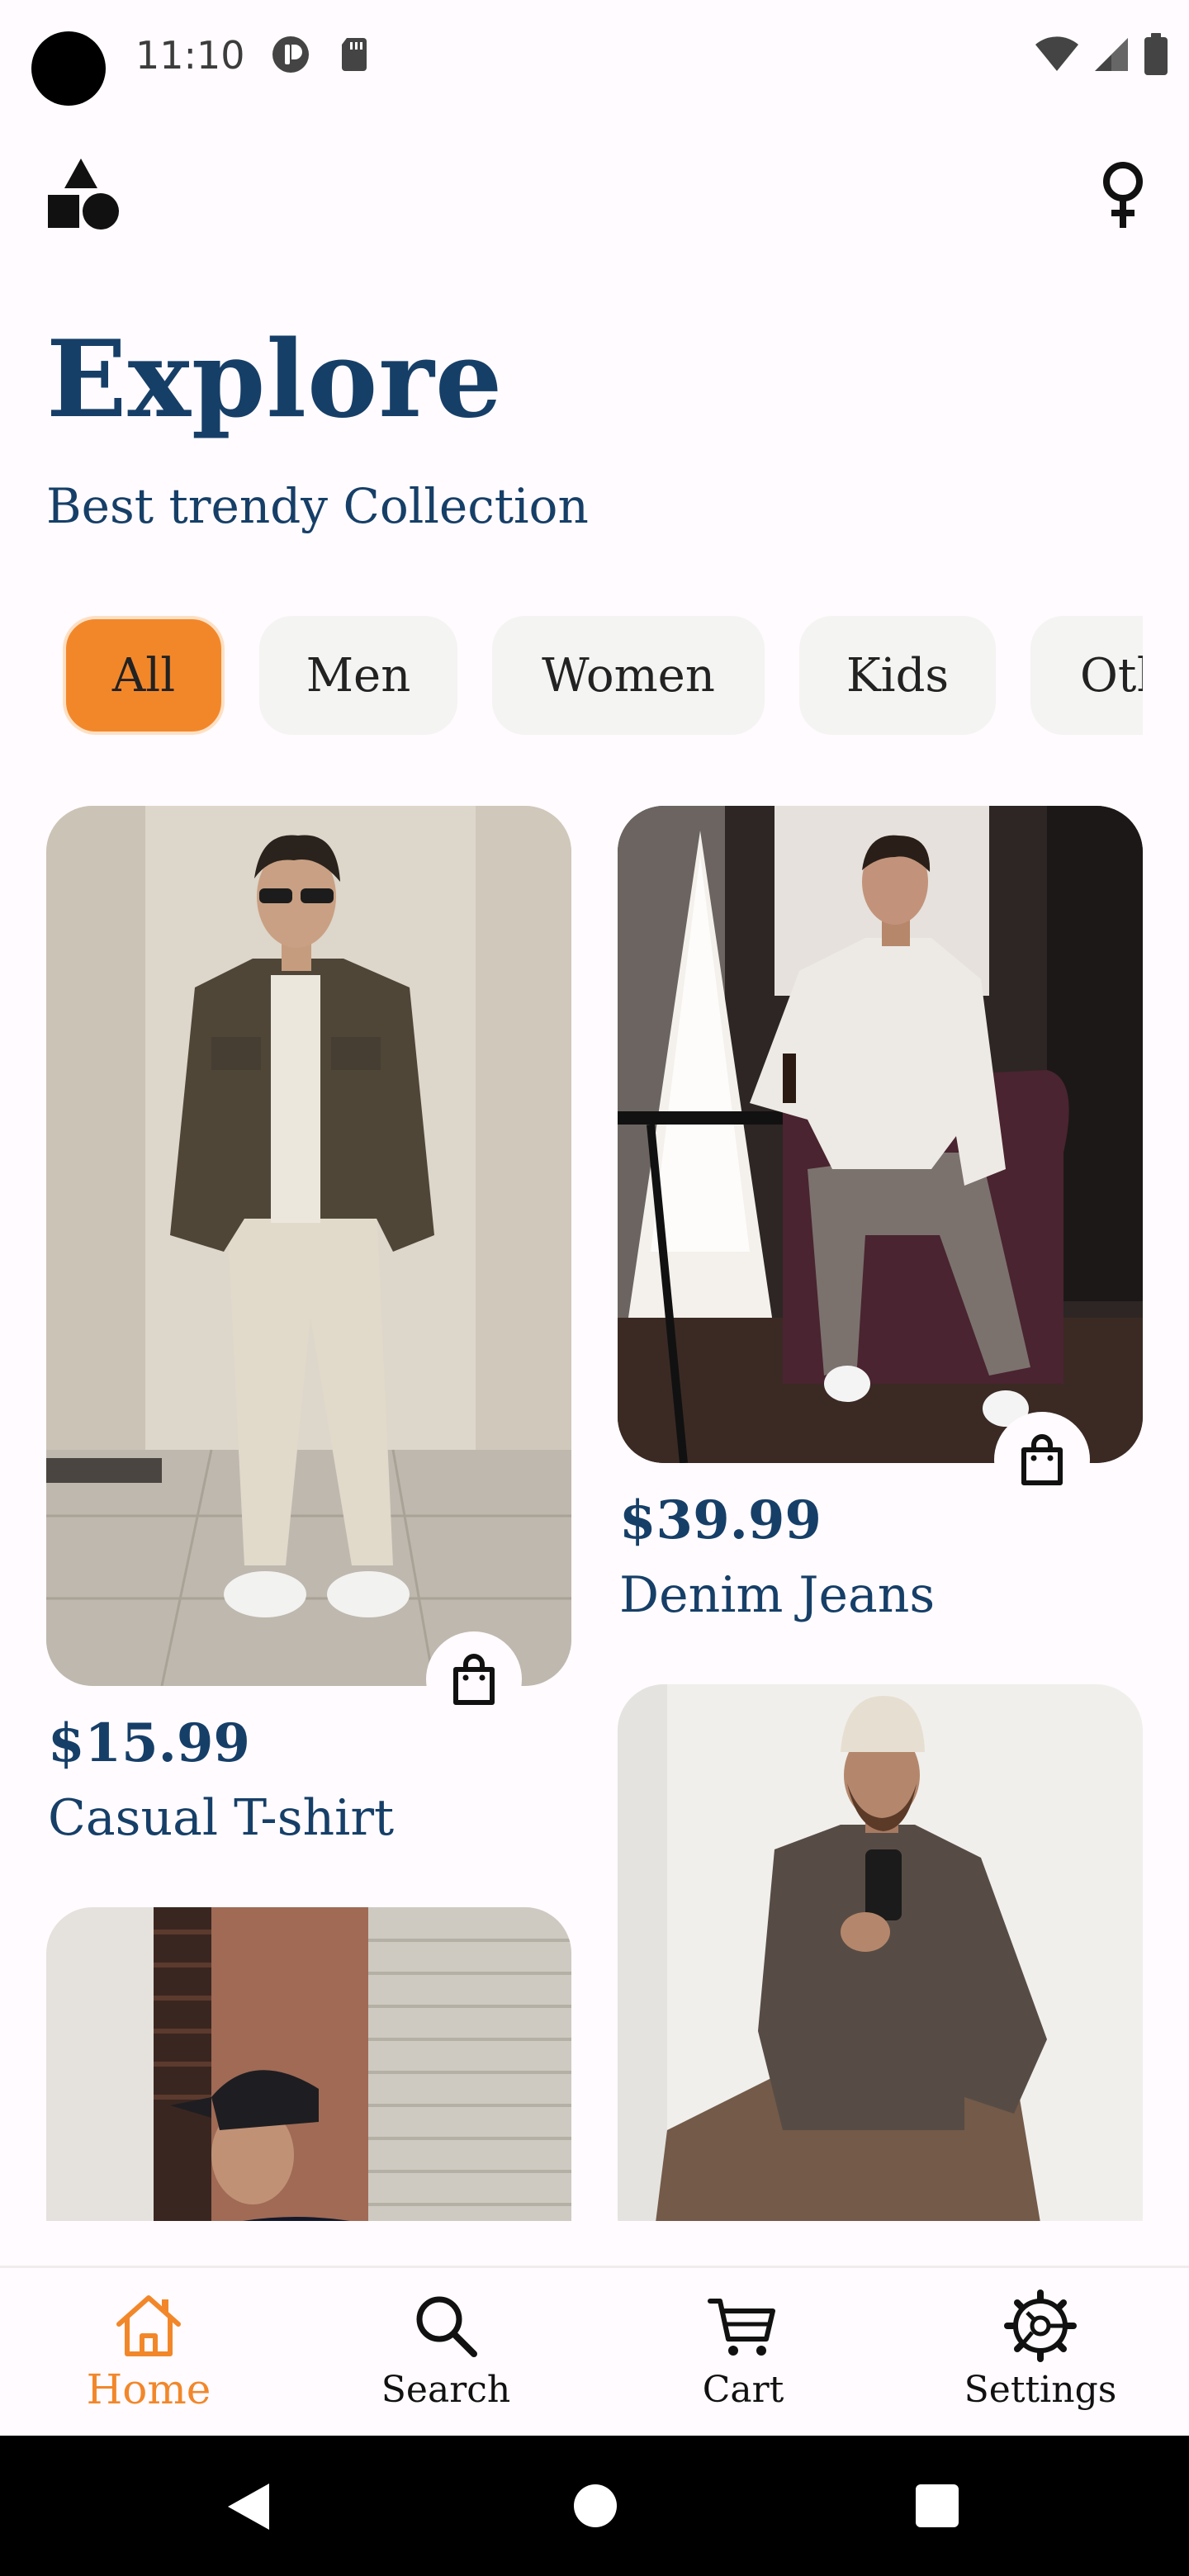 The width and height of the screenshot is (1189, 2576). I want to click on man-in-beanie-photo, so click(880, 1952).